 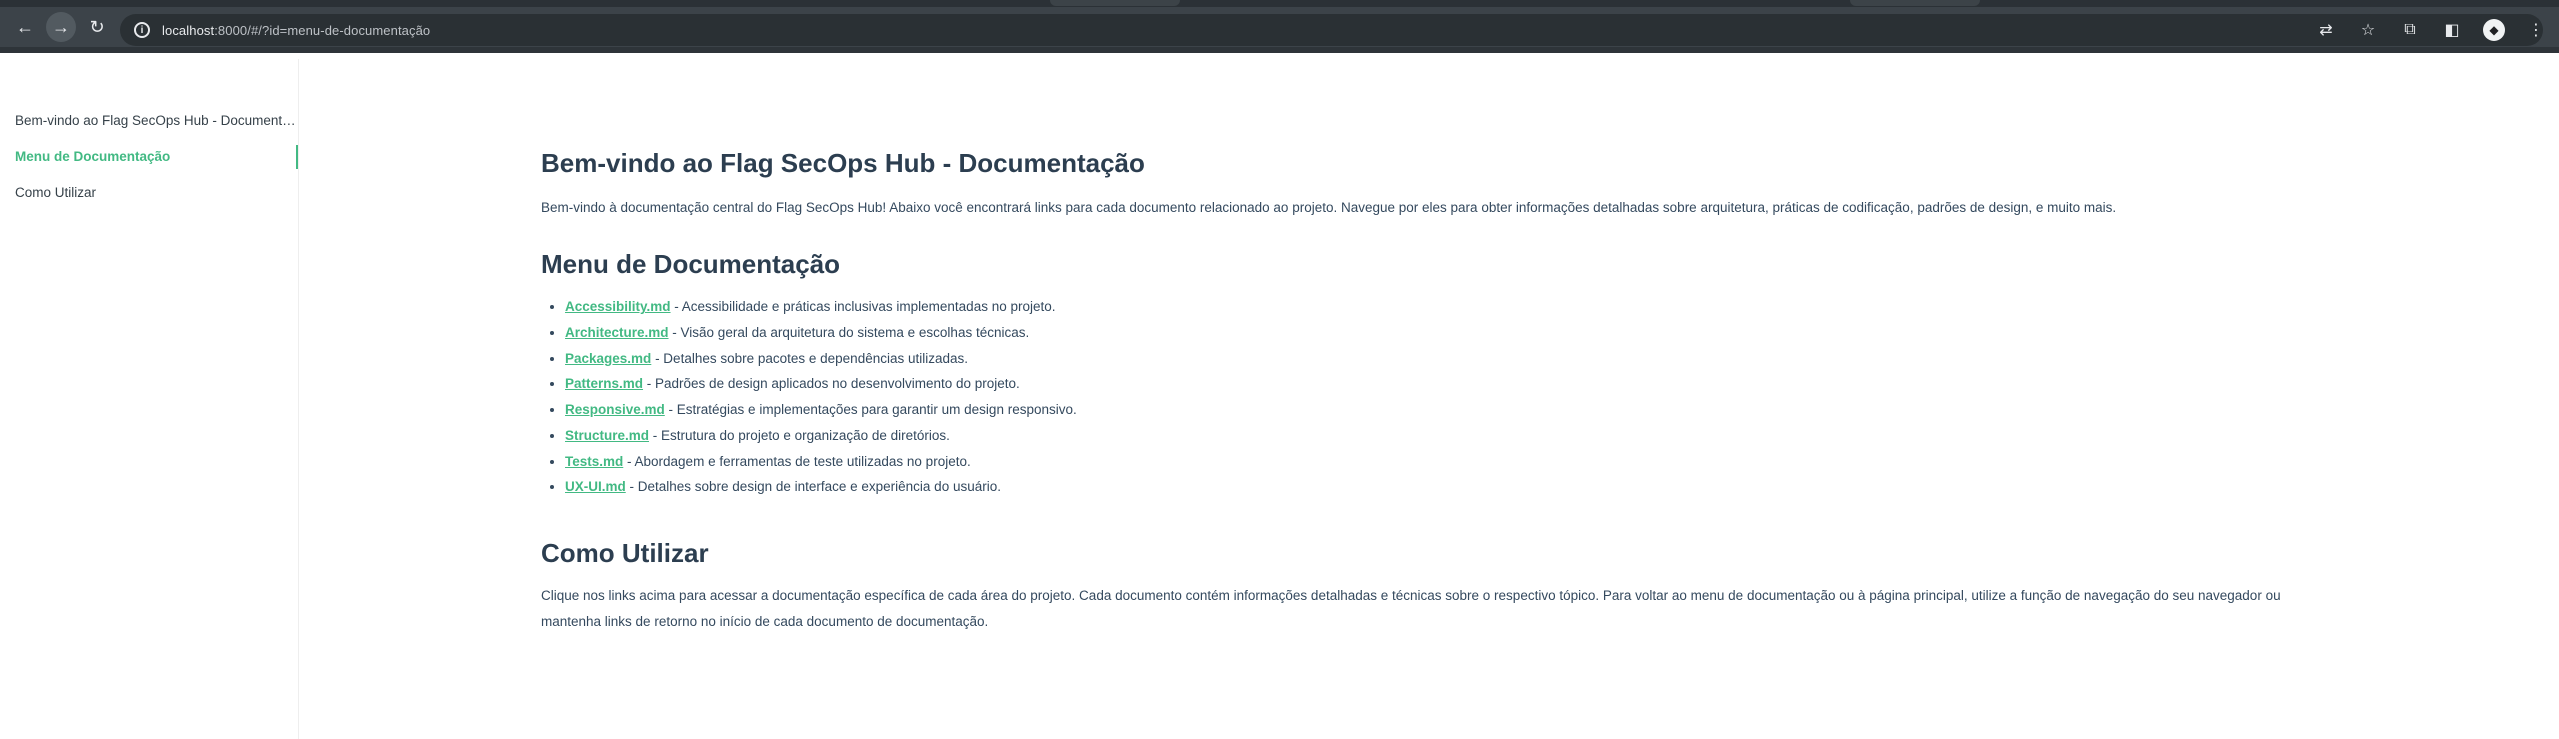 I want to click on menu-heading: Menu de Documentação, so click(x=1416, y=264).